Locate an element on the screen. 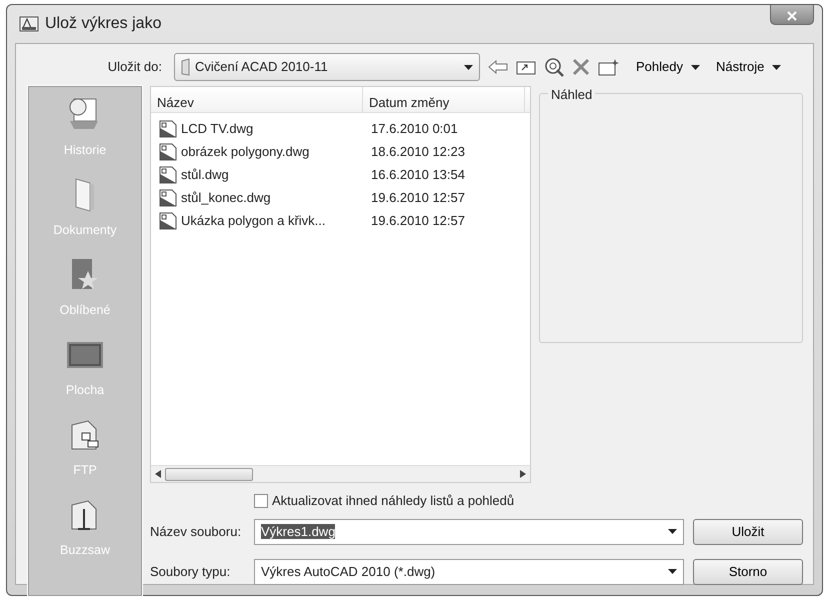 This screenshot has width=829, height=600. file-date: 16.6.2010 13:54 is located at coordinates (418, 174).